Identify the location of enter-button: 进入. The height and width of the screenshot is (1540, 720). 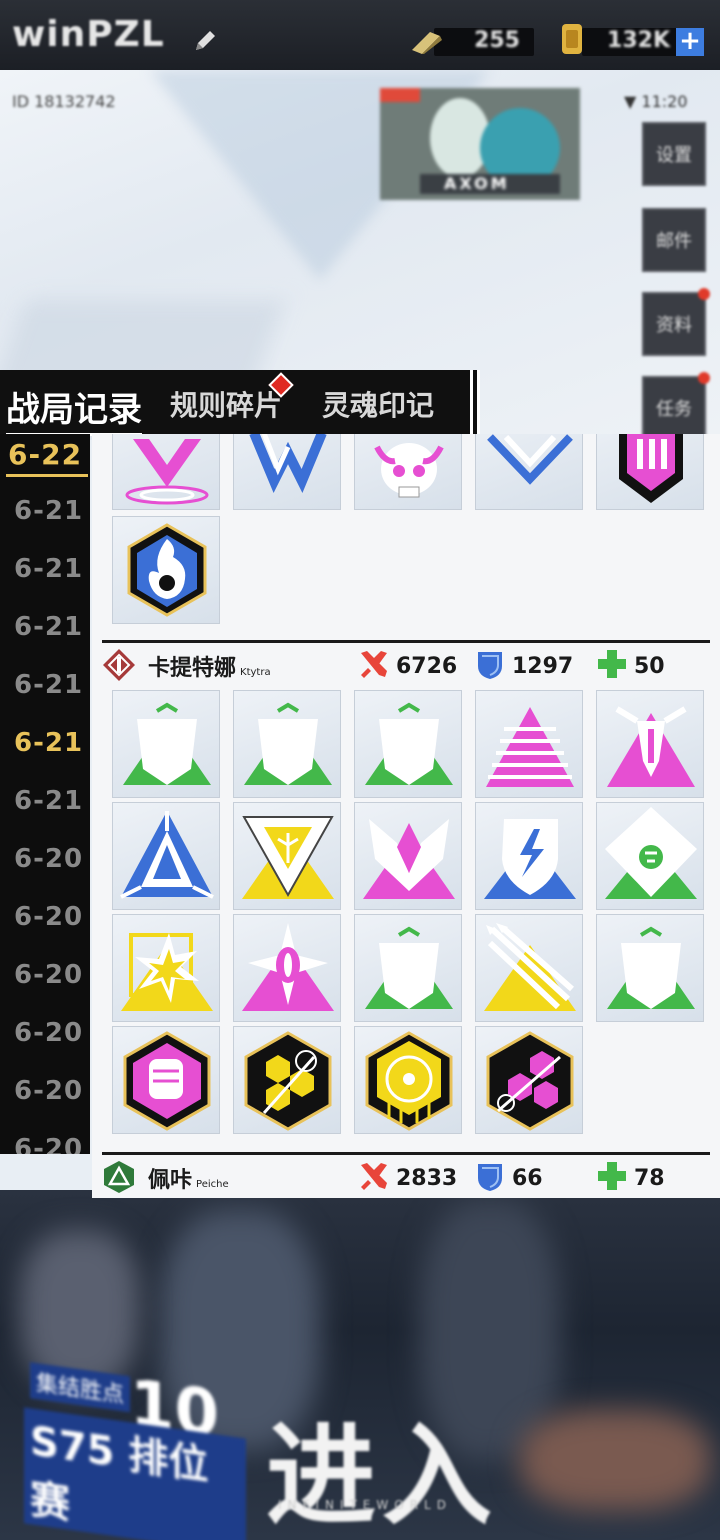
(382, 1463).